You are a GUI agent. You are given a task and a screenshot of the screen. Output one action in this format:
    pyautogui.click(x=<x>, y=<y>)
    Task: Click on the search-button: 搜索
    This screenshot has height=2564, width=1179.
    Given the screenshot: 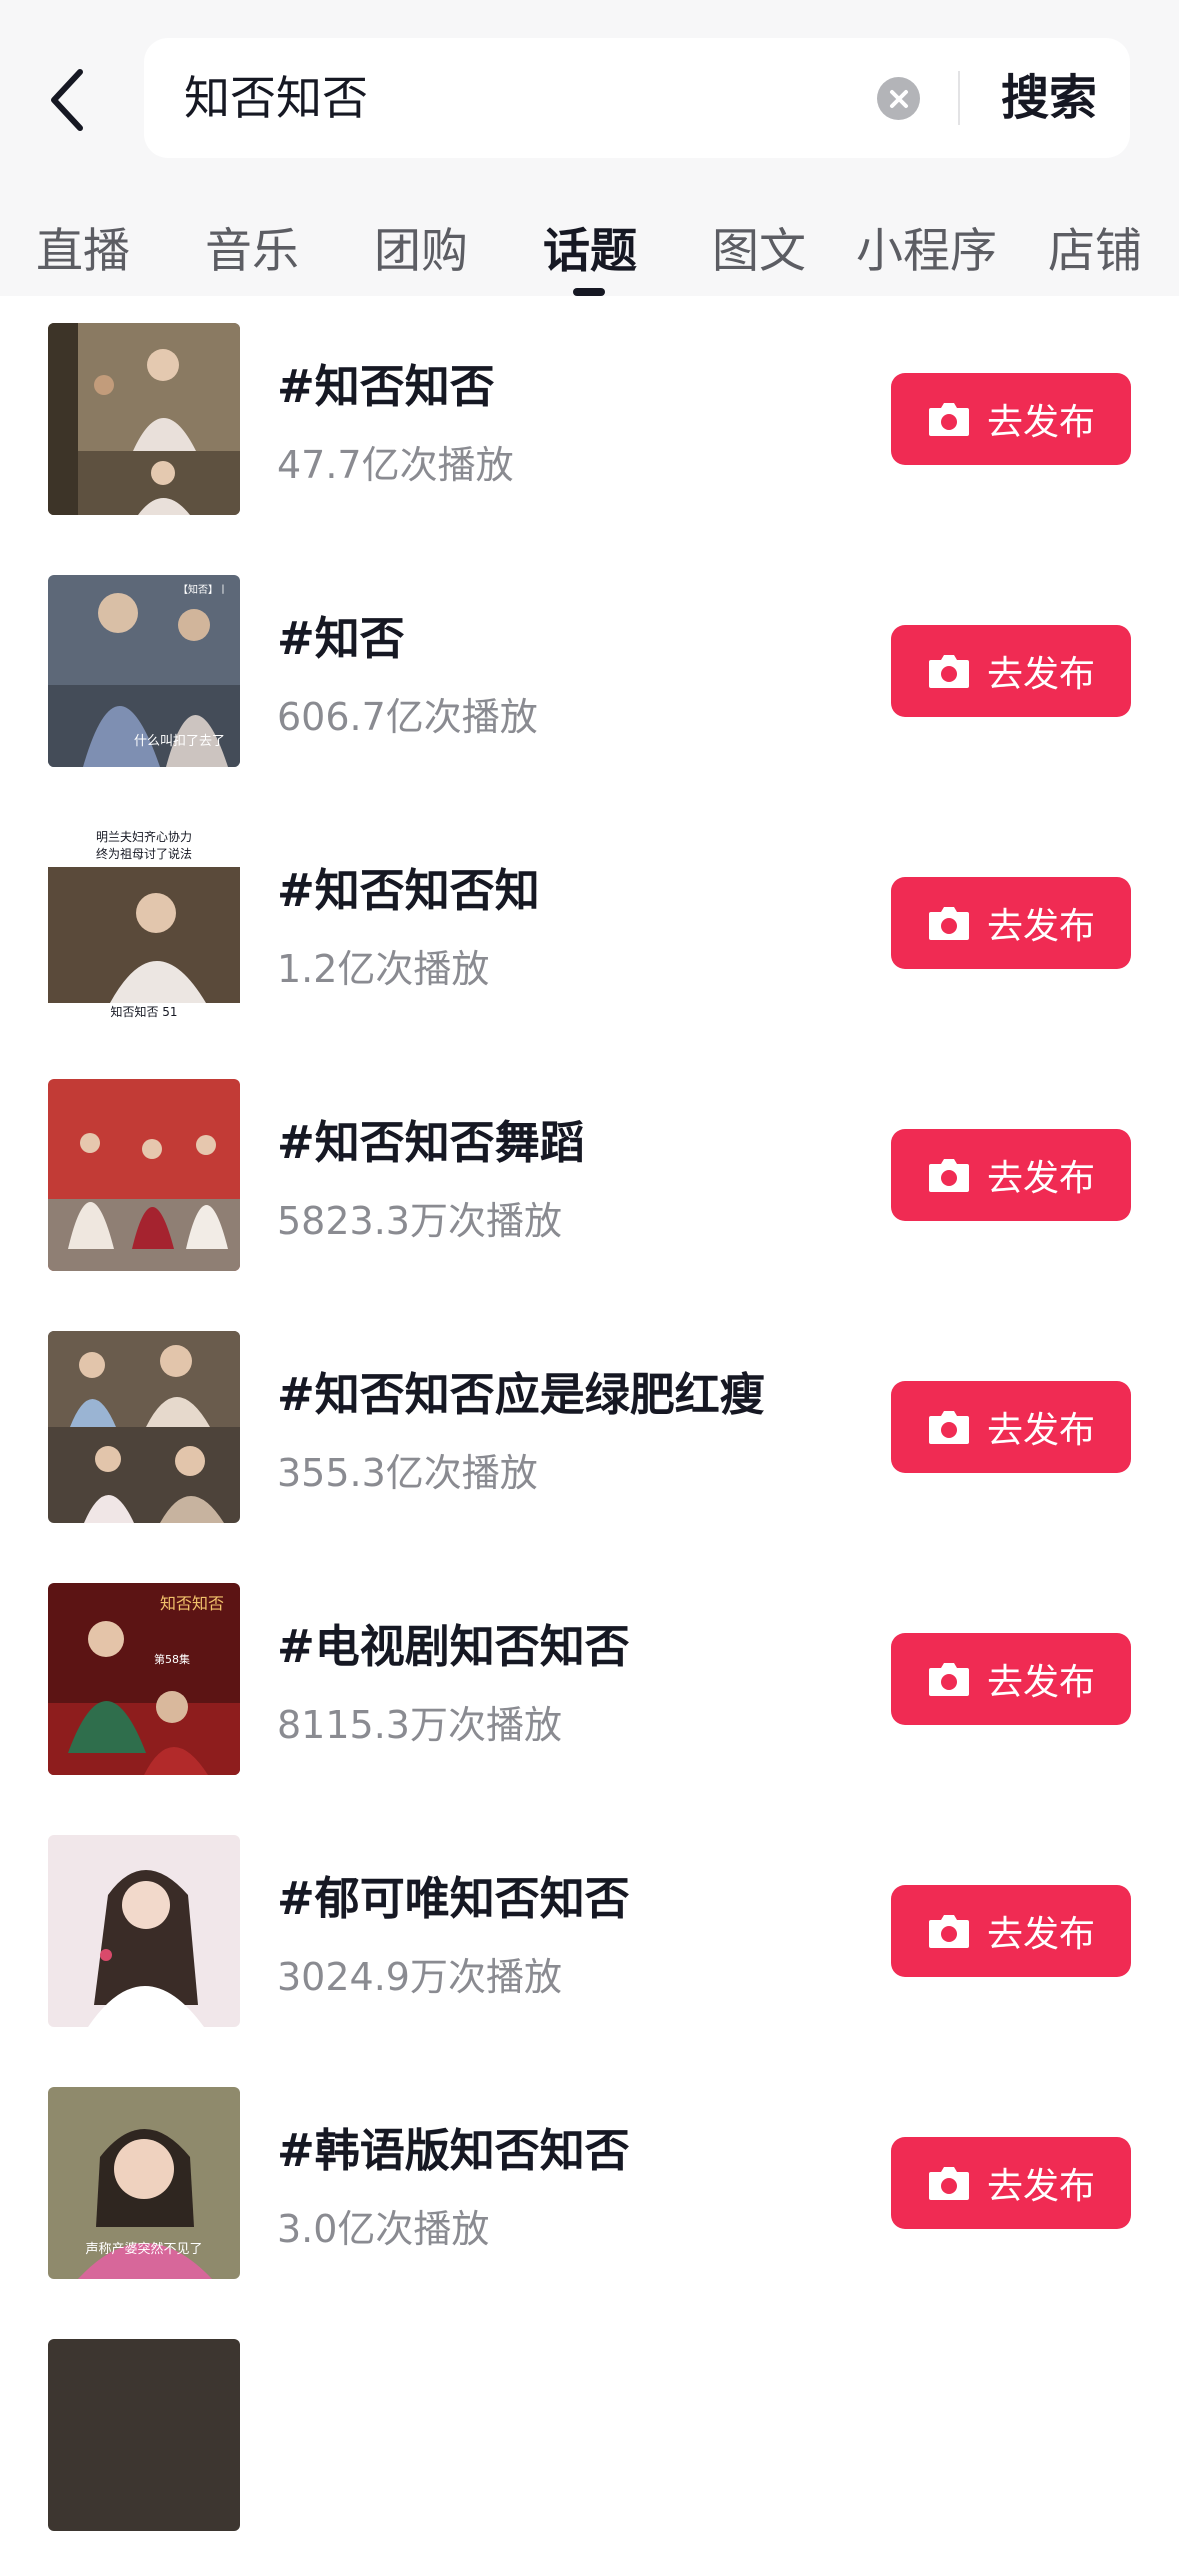 What is the action you would take?
    pyautogui.click(x=1049, y=98)
    